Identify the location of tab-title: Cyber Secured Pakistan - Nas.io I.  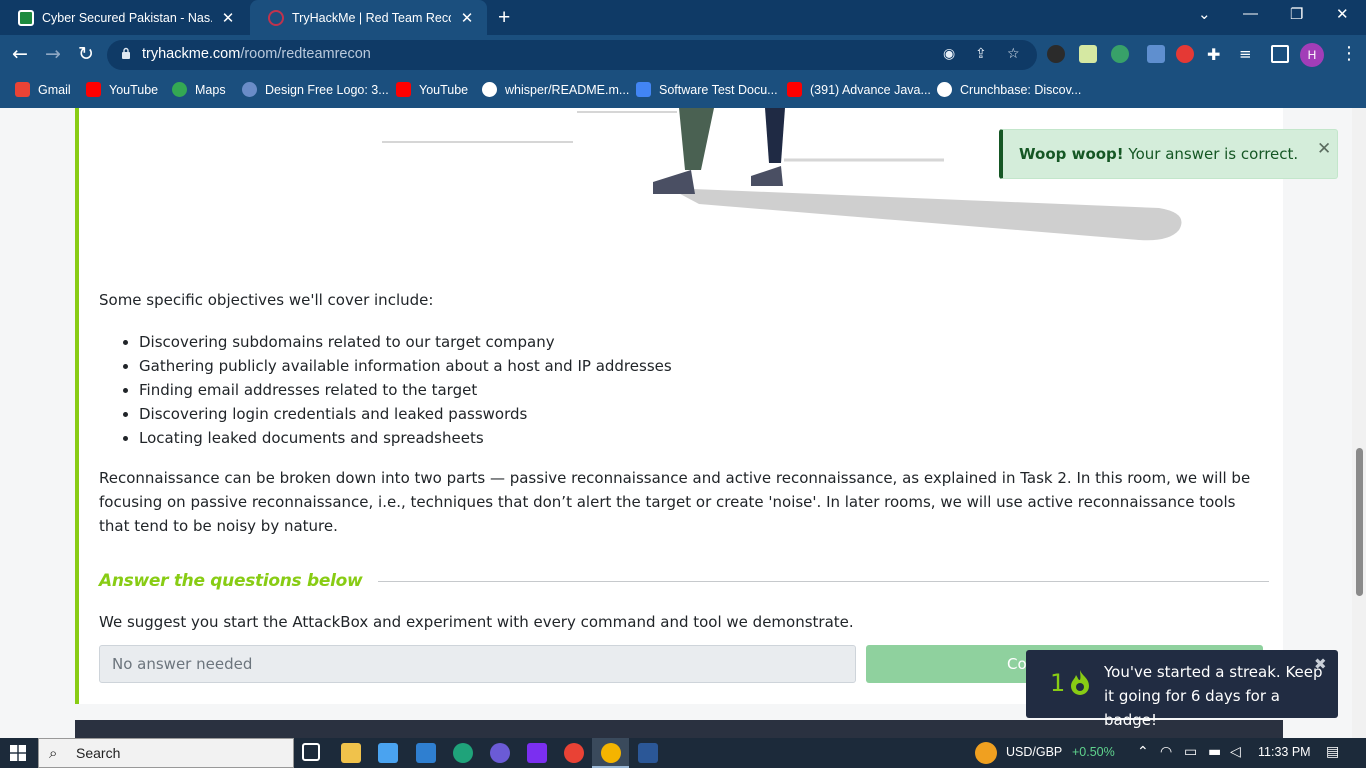
(127, 17).